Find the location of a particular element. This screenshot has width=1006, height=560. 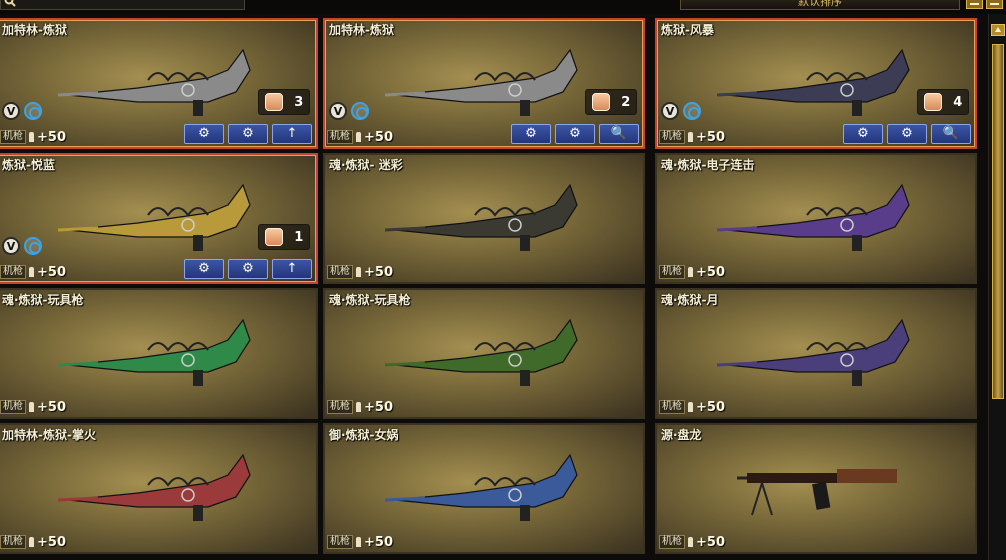

bag-slot: 1 is located at coordinates (284, 237).